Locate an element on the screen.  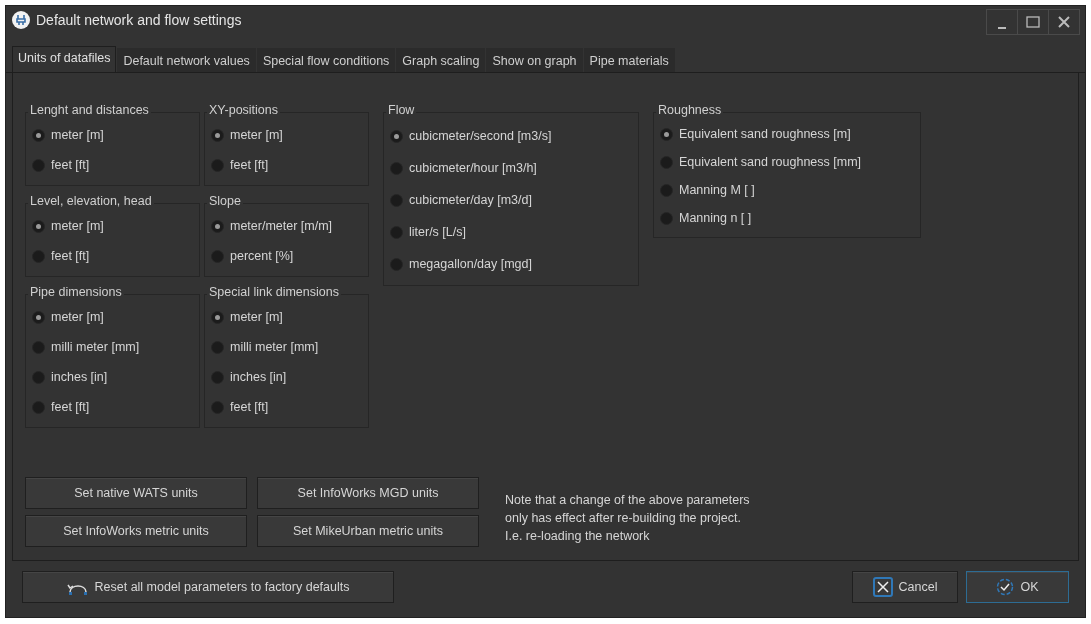
group-title: Slope is located at coordinates (225, 201).